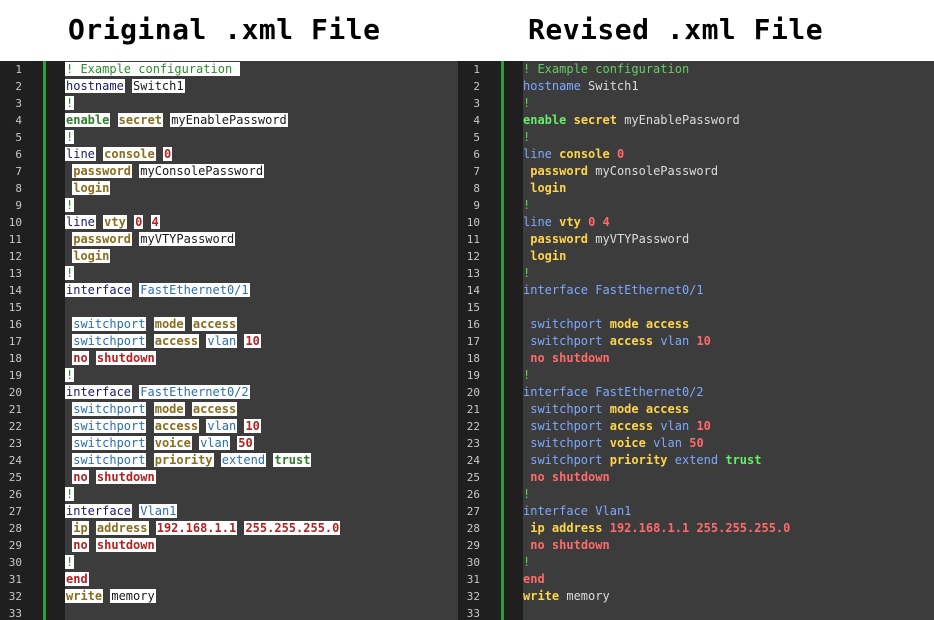 This screenshot has height=620, width=934. I want to click on code-text: switchport access vlan 10, so click(617, 426).